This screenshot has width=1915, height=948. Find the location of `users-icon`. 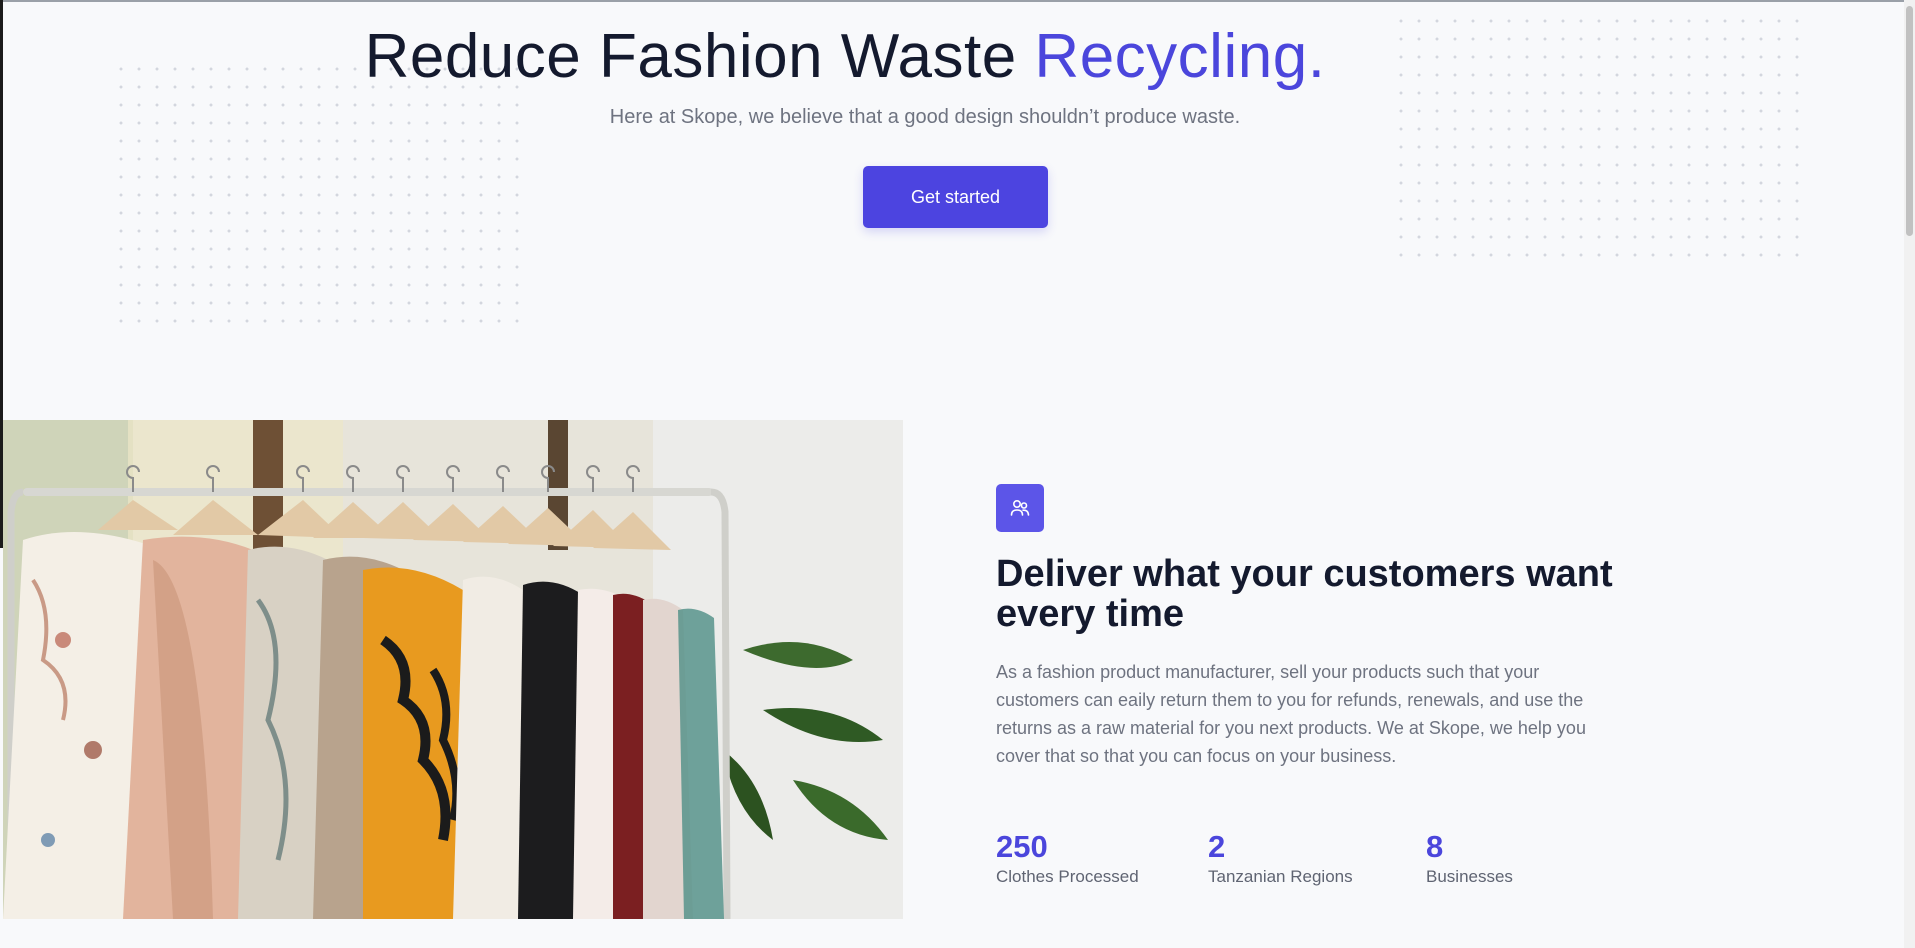

users-icon is located at coordinates (1020, 508).